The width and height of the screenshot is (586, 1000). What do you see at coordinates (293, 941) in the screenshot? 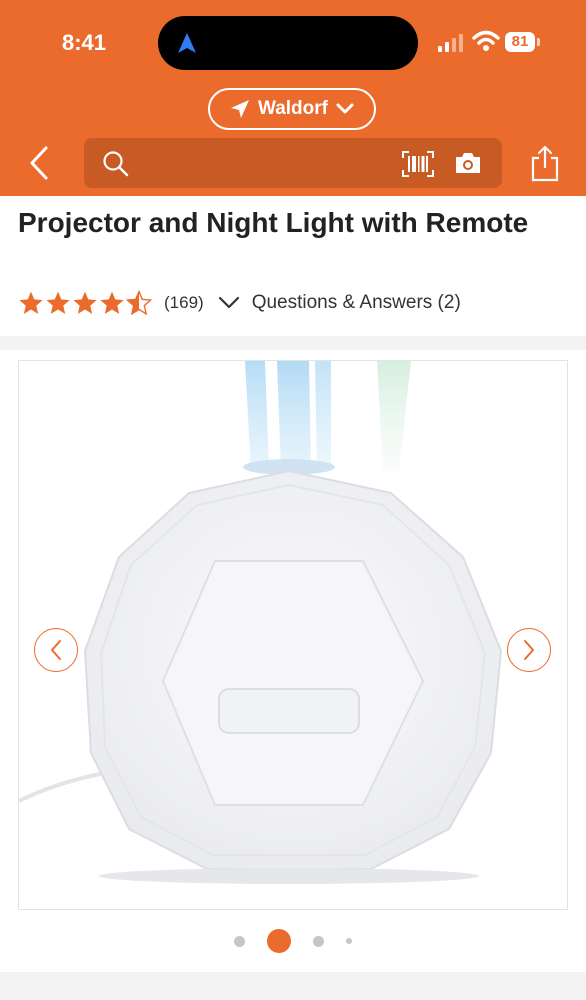
I see `carousel-pagination` at bounding box center [293, 941].